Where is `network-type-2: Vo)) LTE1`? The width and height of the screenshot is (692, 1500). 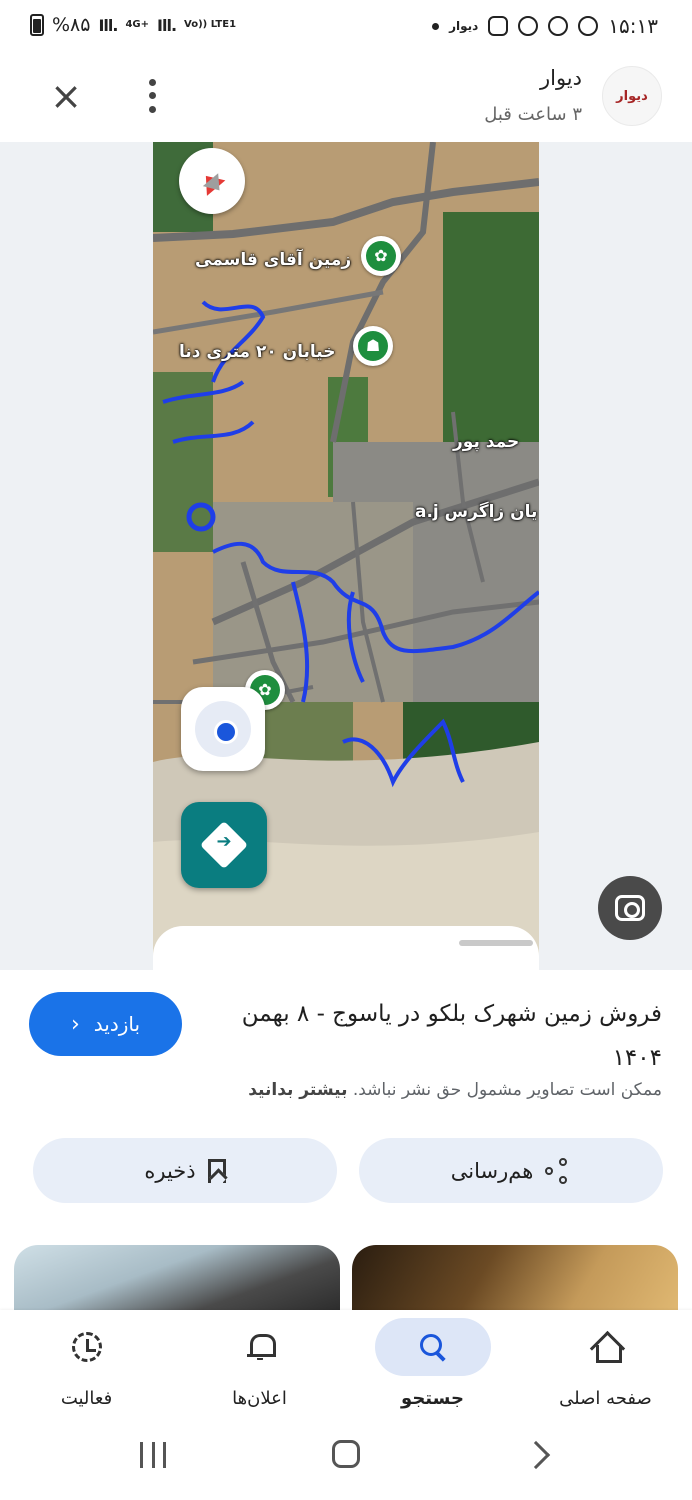 network-type-2: Vo)) LTE1 is located at coordinates (210, 24).